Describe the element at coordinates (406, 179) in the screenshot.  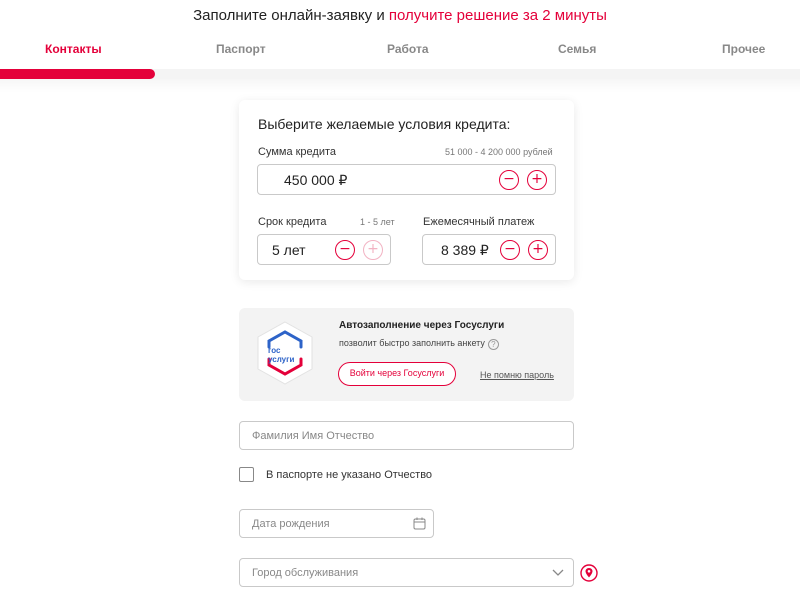
I see `amount-stepper: 450 000 ₽ − +` at that location.